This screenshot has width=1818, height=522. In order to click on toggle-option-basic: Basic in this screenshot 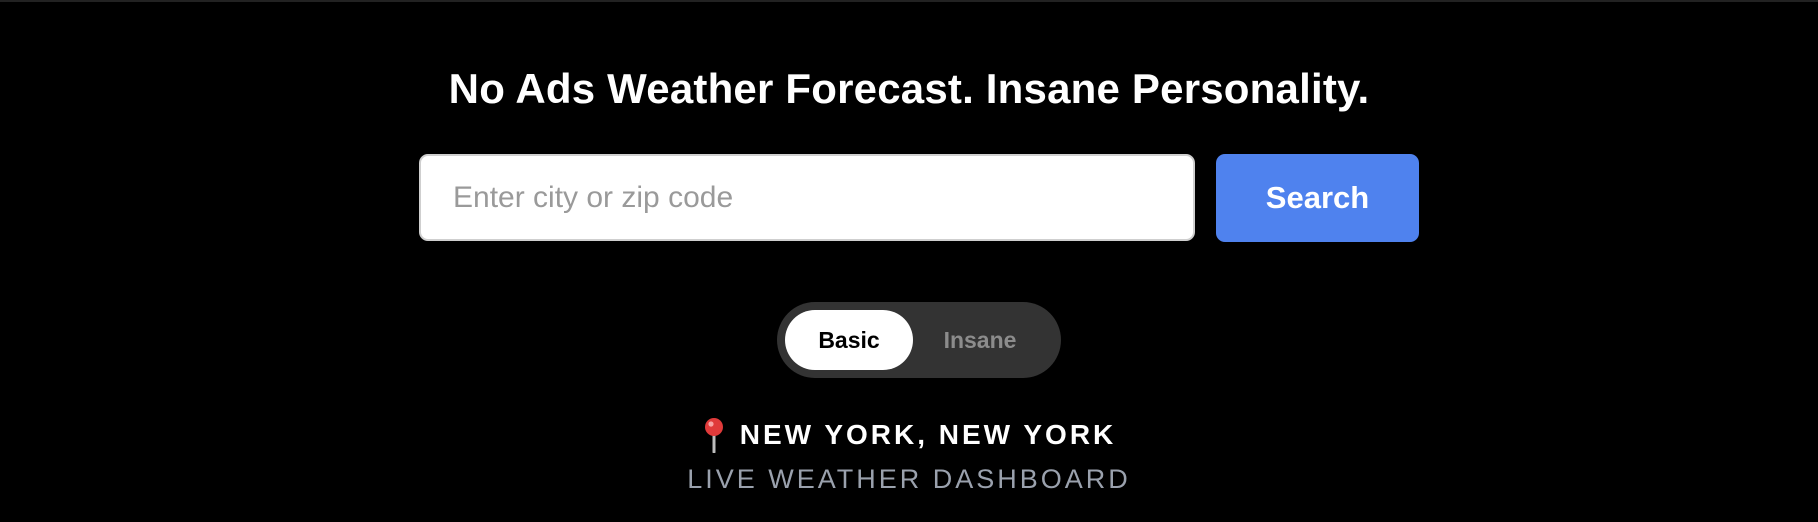, I will do `click(849, 340)`.